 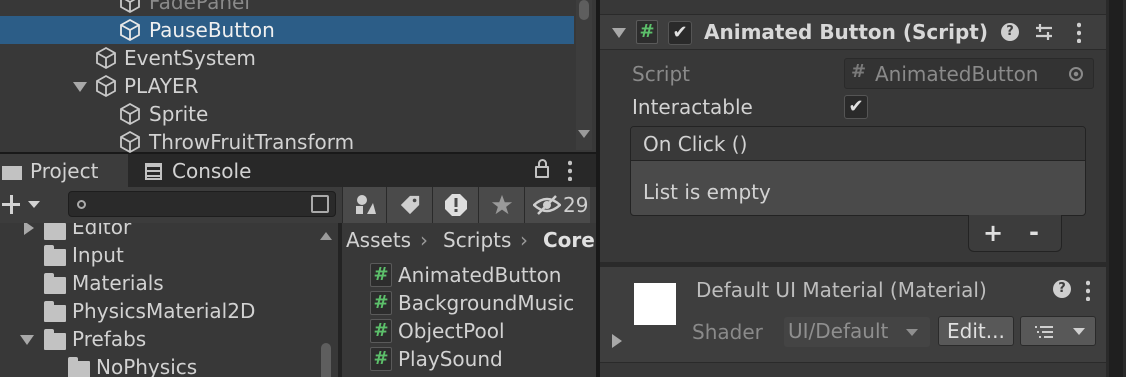 What do you see at coordinates (288, 8) in the screenshot?
I see `hierarchy-item-fadepanel: FadePanel` at bounding box center [288, 8].